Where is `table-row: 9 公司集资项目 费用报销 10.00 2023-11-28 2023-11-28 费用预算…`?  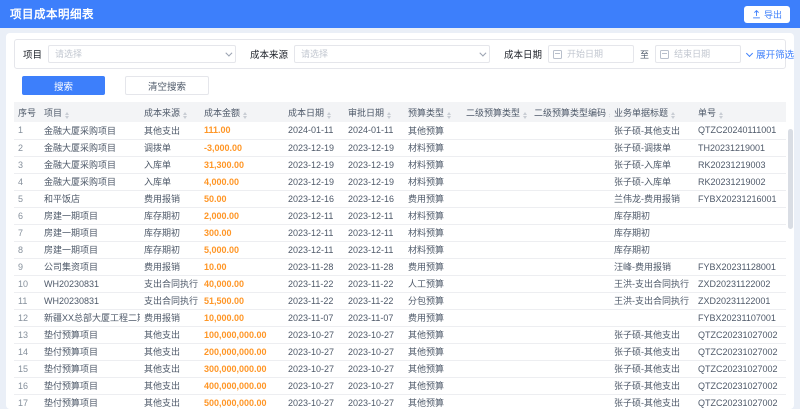 table-row: 9 公司集资项目 费用报销 10.00 2023-11-28 2023-11-28 费用预算… is located at coordinates (400, 267).